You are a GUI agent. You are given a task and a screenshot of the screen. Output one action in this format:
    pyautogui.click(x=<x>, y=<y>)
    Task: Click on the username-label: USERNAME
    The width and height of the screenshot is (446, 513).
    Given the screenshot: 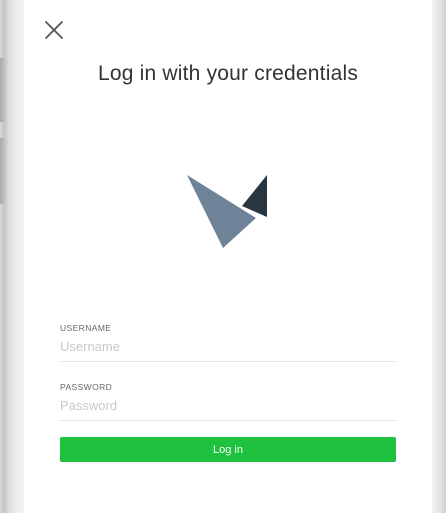 What is the action you would take?
    pyautogui.click(x=86, y=328)
    